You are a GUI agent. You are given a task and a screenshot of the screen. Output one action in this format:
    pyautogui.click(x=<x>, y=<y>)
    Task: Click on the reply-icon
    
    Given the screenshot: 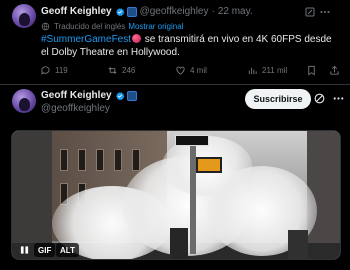 What is the action you would take?
    pyautogui.click(x=45, y=70)
    